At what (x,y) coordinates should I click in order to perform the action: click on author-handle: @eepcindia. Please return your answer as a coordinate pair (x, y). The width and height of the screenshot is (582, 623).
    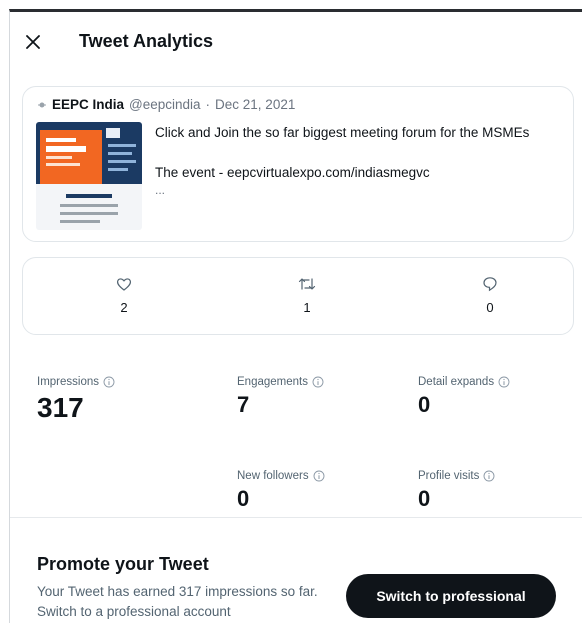
    Looking at the image, I should click on (165, 104).